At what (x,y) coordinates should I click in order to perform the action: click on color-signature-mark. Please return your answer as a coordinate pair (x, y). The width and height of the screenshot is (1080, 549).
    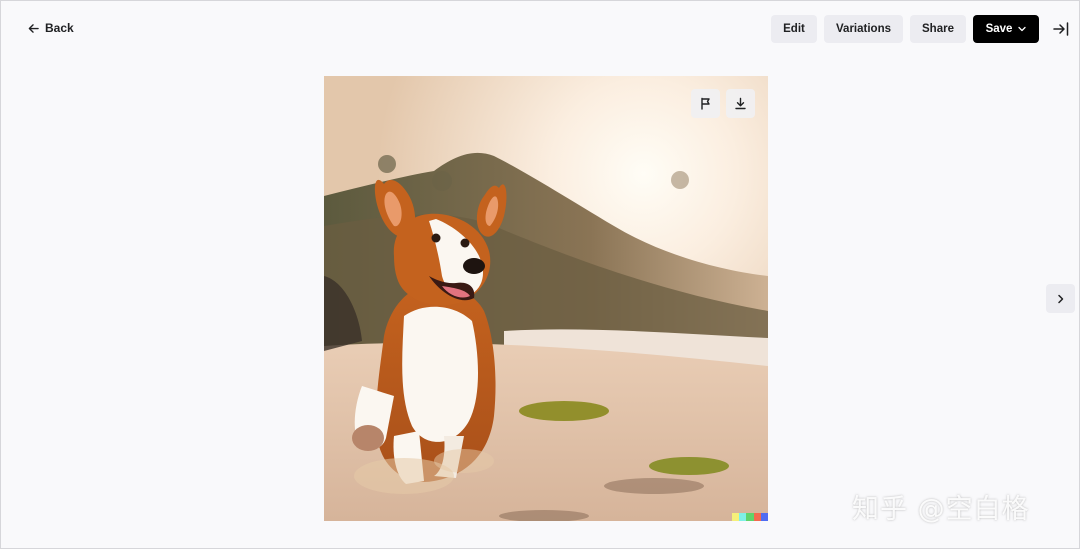
    Looking at the image, I should click on (750, 517).